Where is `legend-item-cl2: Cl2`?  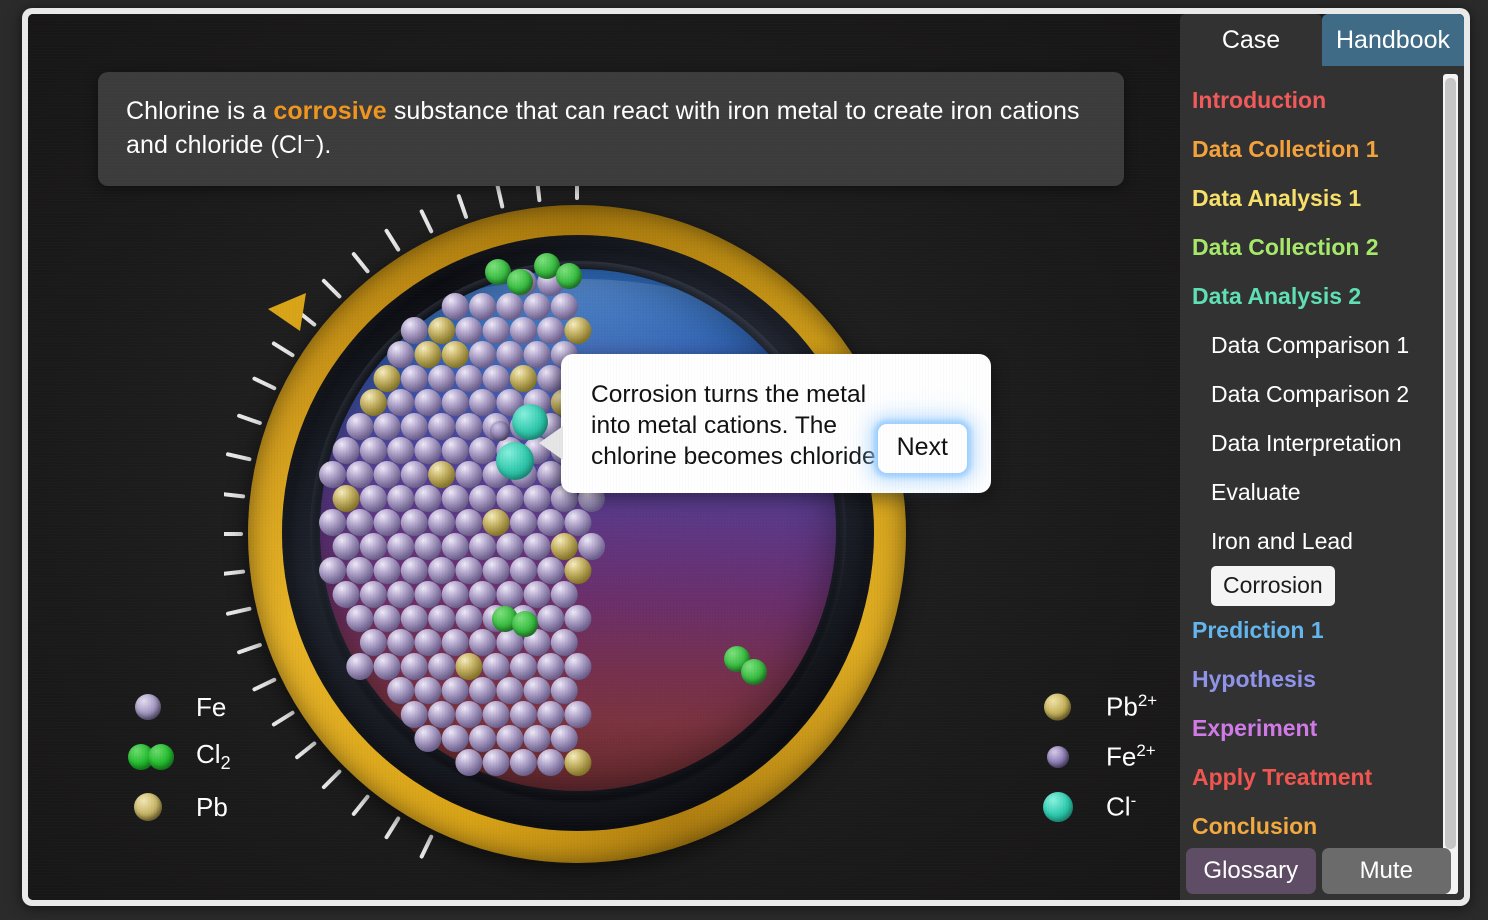
legend-item-cl2: Cl2 is located at coordinates (179, 757).